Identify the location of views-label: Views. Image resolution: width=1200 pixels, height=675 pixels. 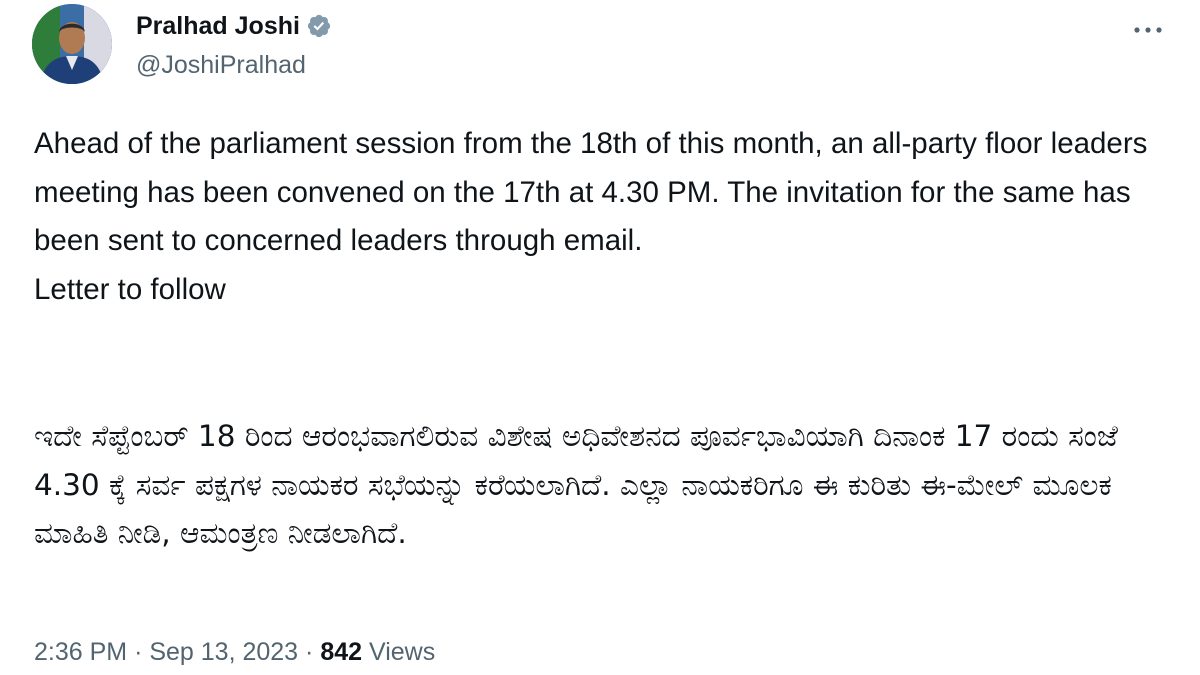
(402, 652).